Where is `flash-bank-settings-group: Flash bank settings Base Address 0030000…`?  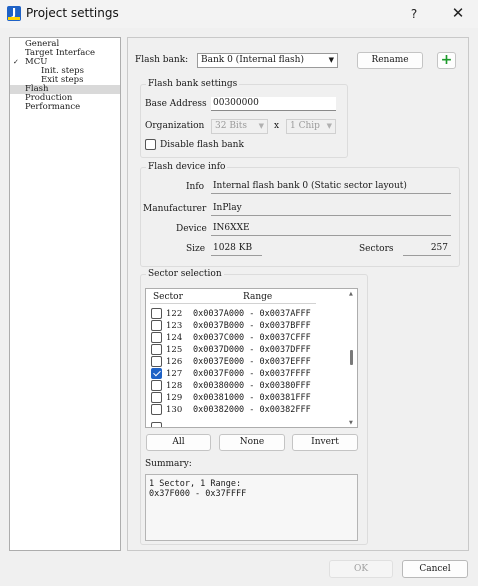 flash-bank-settings-group: Flash bank settings Base Address 0030000… is located at coordinates (244, 118).